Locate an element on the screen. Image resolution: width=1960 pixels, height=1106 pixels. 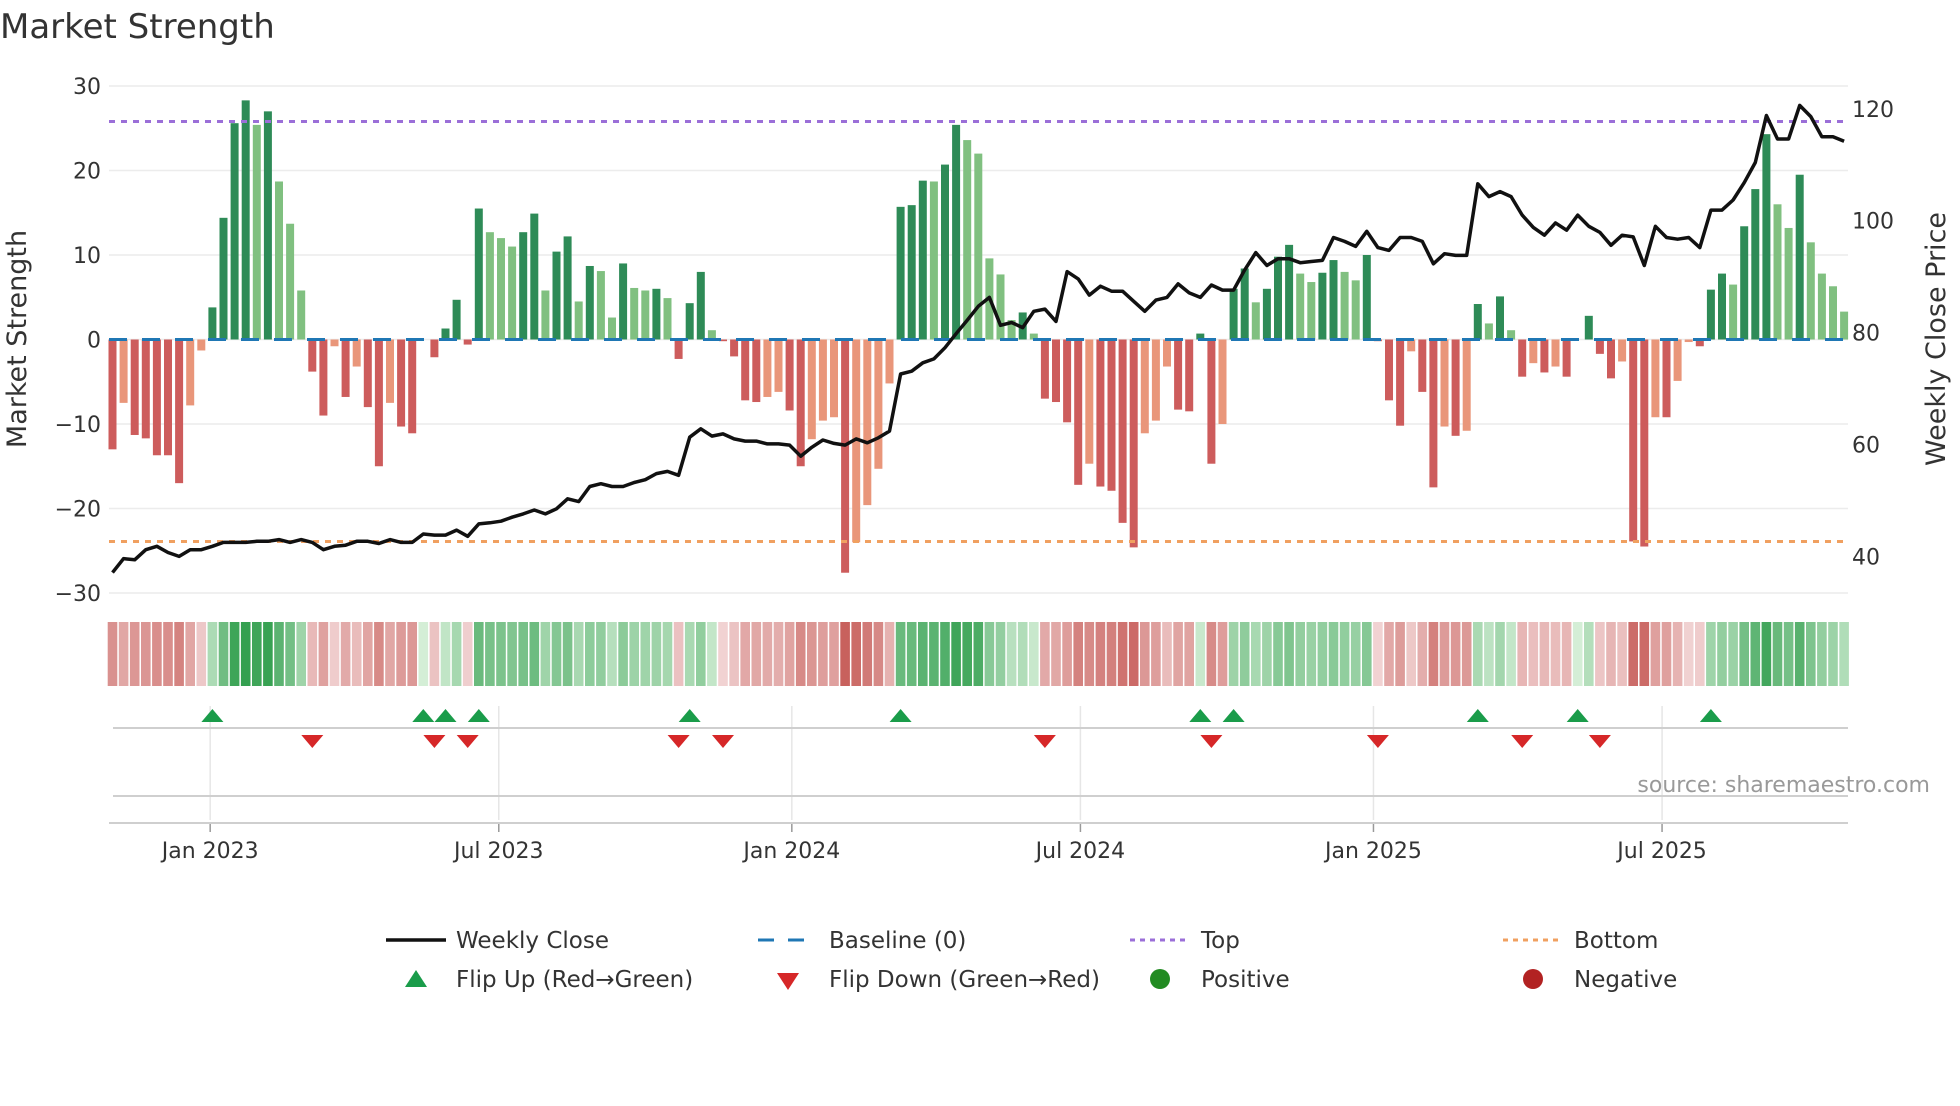
y-axis-right: 120 100 80 60 40 is located at coordinates (1873, 334).